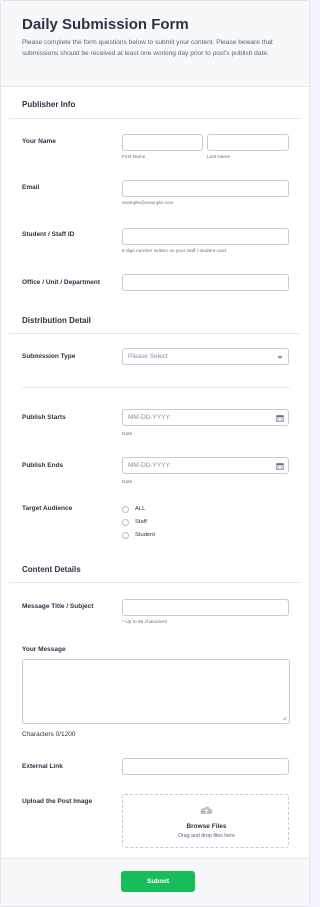 The width and height of the screenshot is (320, 907). What do you see at coordinates (205, 417) in the screenshot?
I see `publish-starts-input: MM-DD-YYYY` at bounding box center [205, 417].